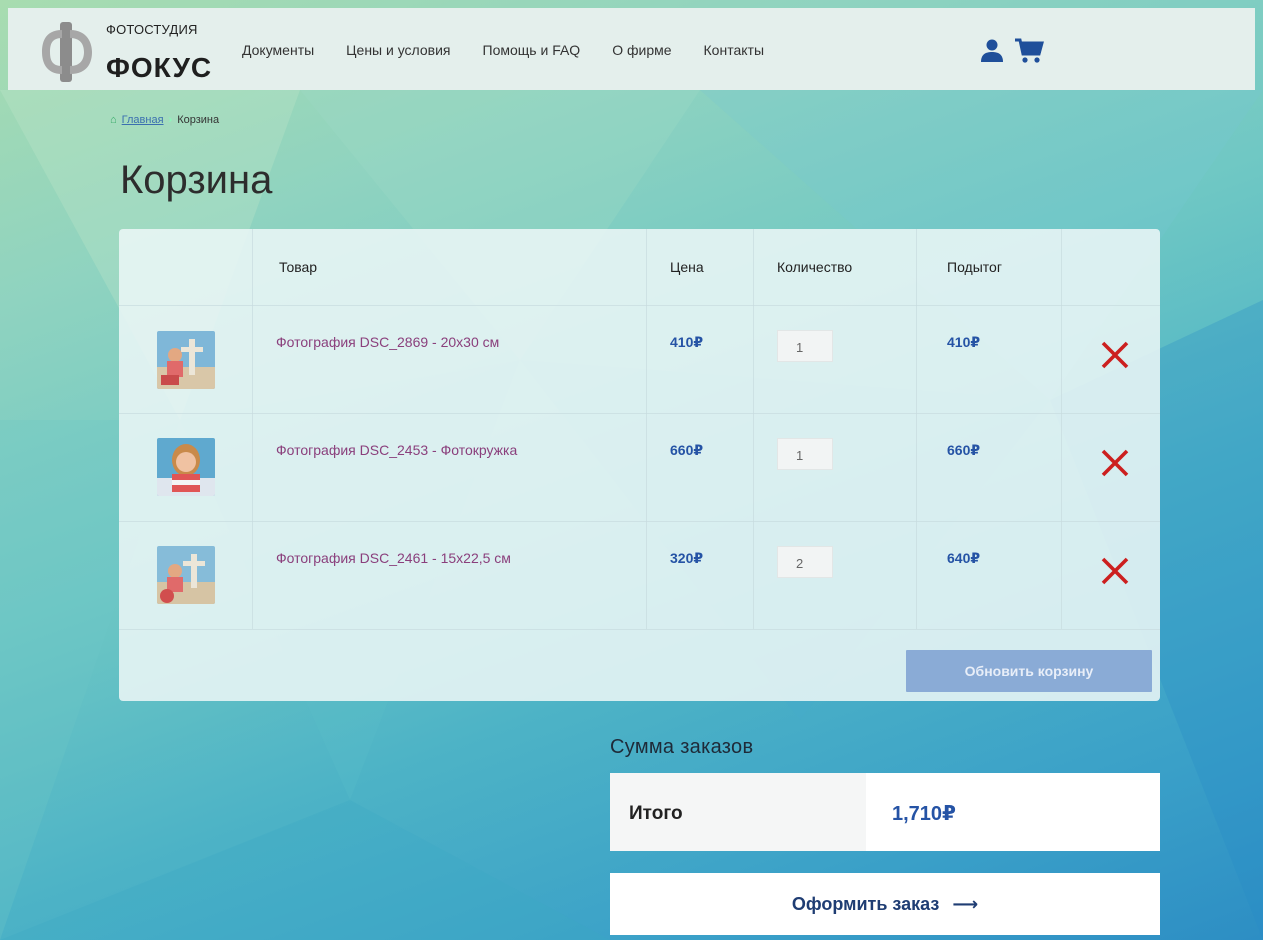 This screenshot has width=1263, height=940. I want to click on totals-title: Сумма заказов, so click(682, 747).